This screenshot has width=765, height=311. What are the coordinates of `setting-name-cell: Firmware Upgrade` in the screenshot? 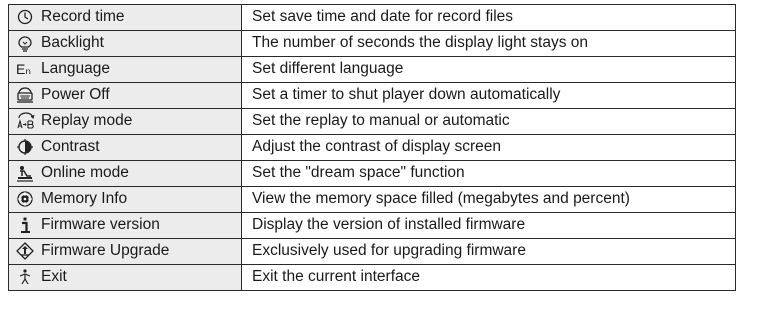 It's located at (125, 251).